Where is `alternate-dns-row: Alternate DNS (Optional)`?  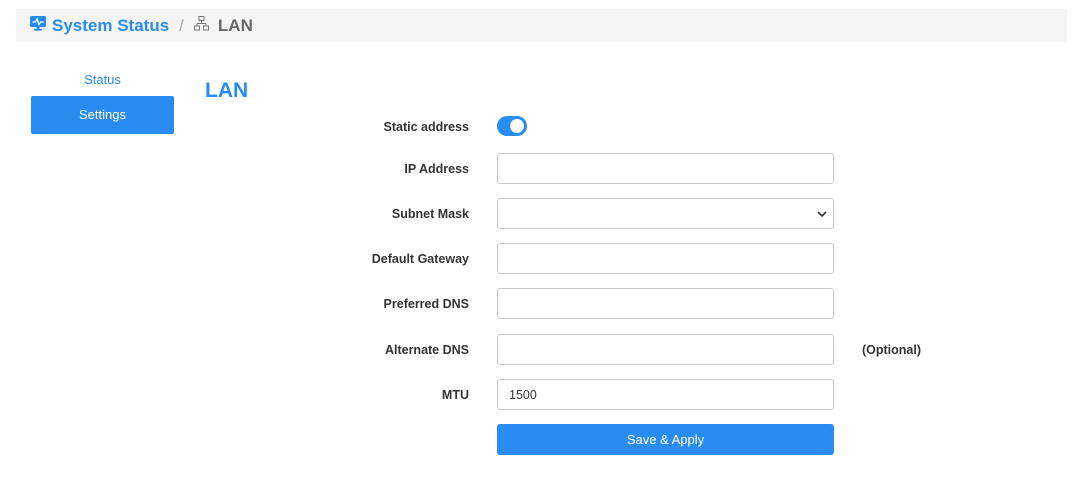 alternate-dns-row: Alternate DNS (Optional) is located at coordinates (539, 350).